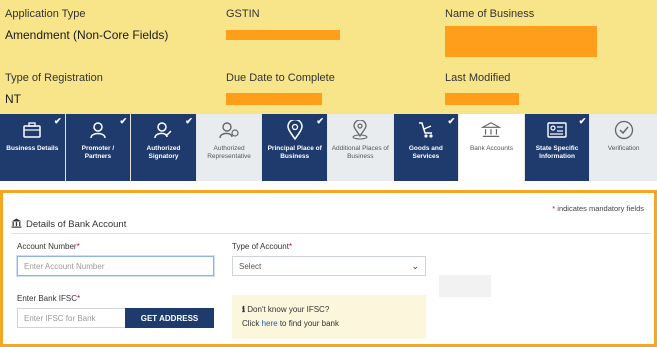  What do you see at coordinates (283, 35) in the screenshot?
I see `gstin-value-redacted` at bounding box center [283, 35].